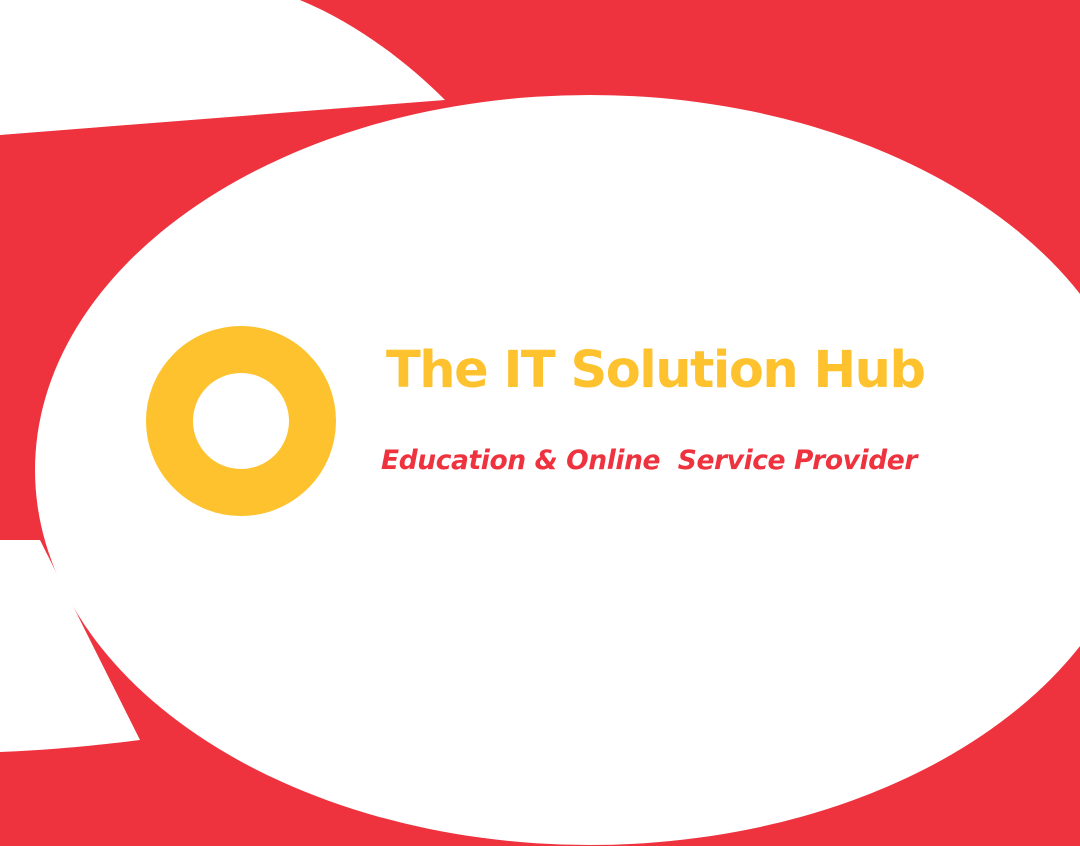 The width and height of the screenshot is (1080, 846). Describe the element at coordinates (656, 370) in the screenshot. I see `brand-title: The IT Solution Hub` at that location.